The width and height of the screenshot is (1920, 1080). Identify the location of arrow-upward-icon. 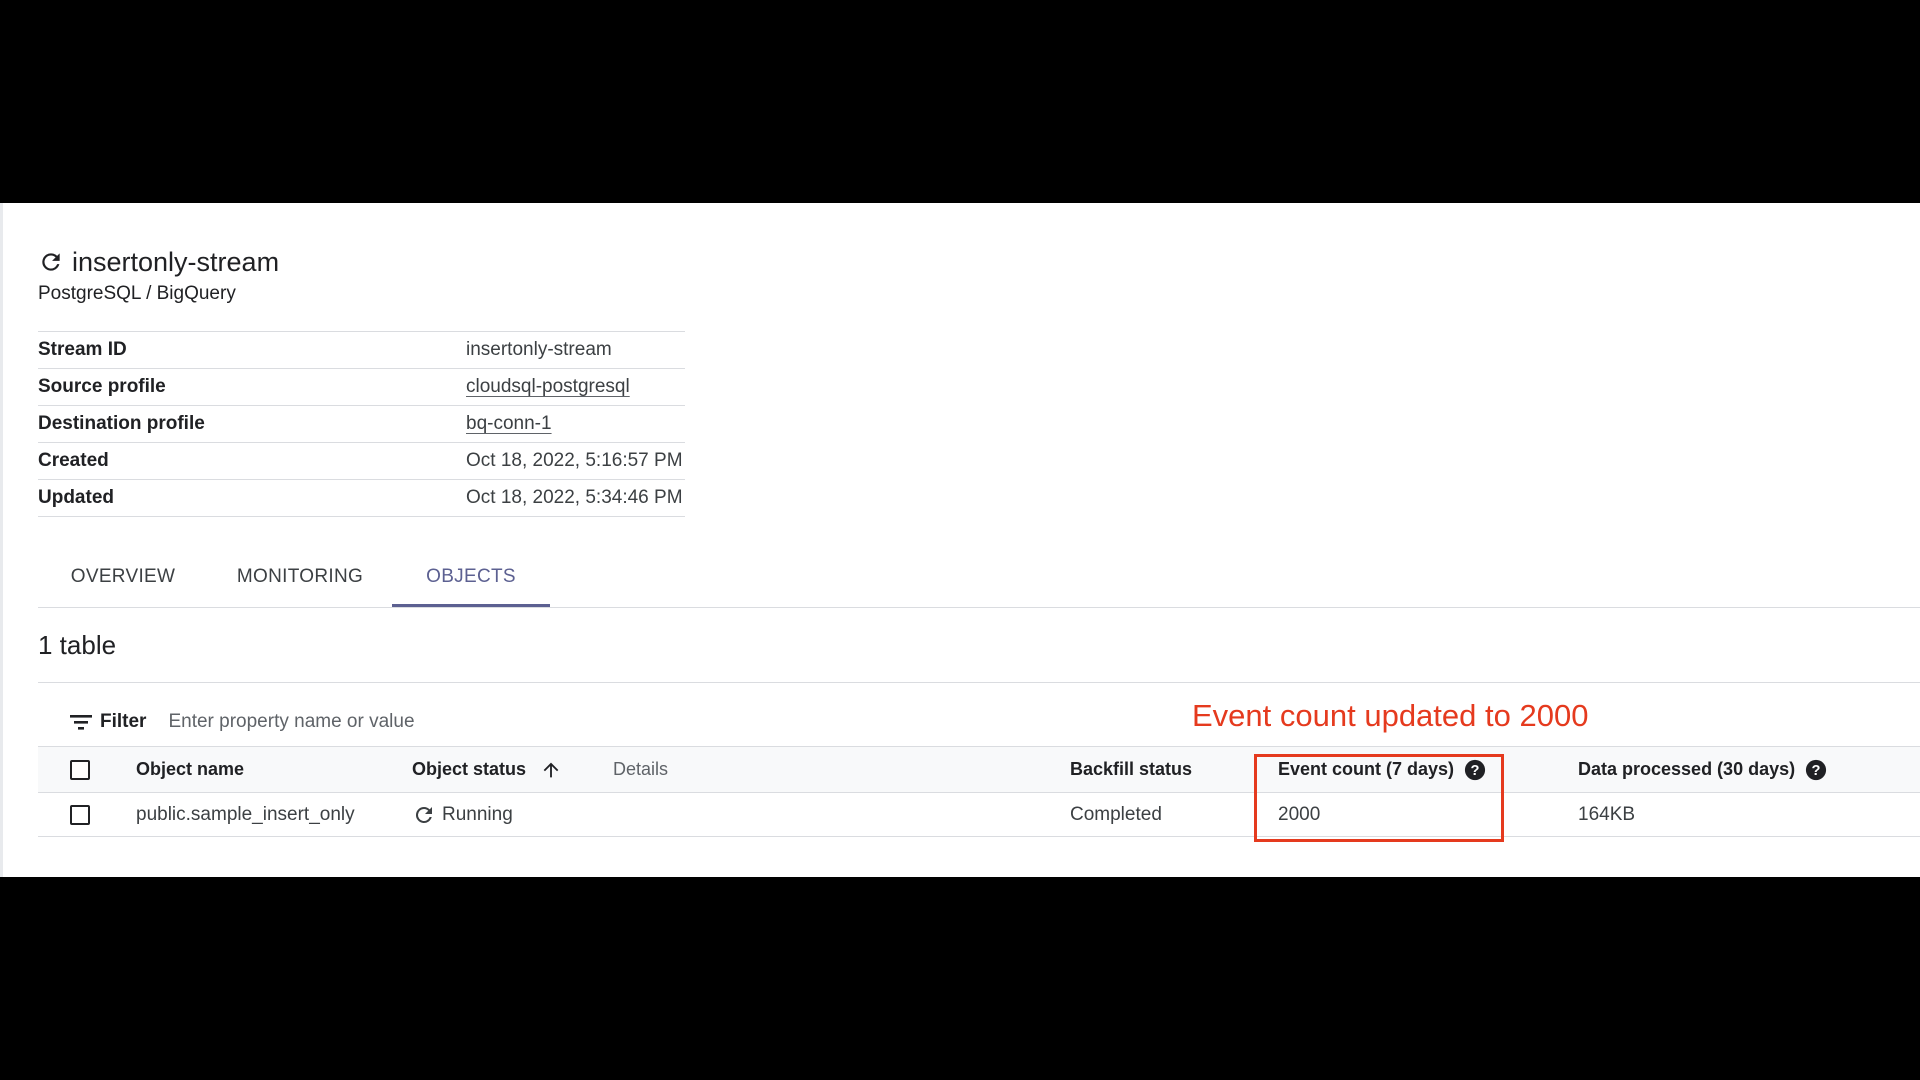
(551, 770).